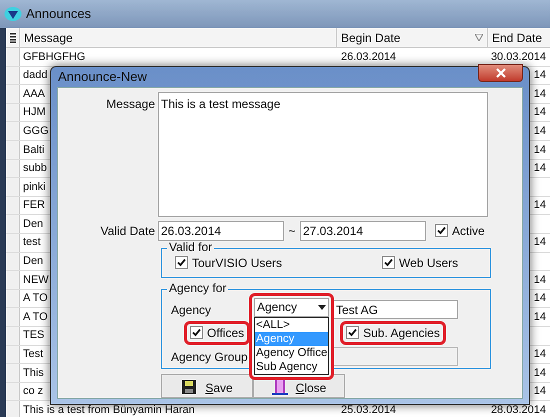  Describe the element at coordinates (34, 94) in the screenshot. I see `message-cell: AAA` at that location.